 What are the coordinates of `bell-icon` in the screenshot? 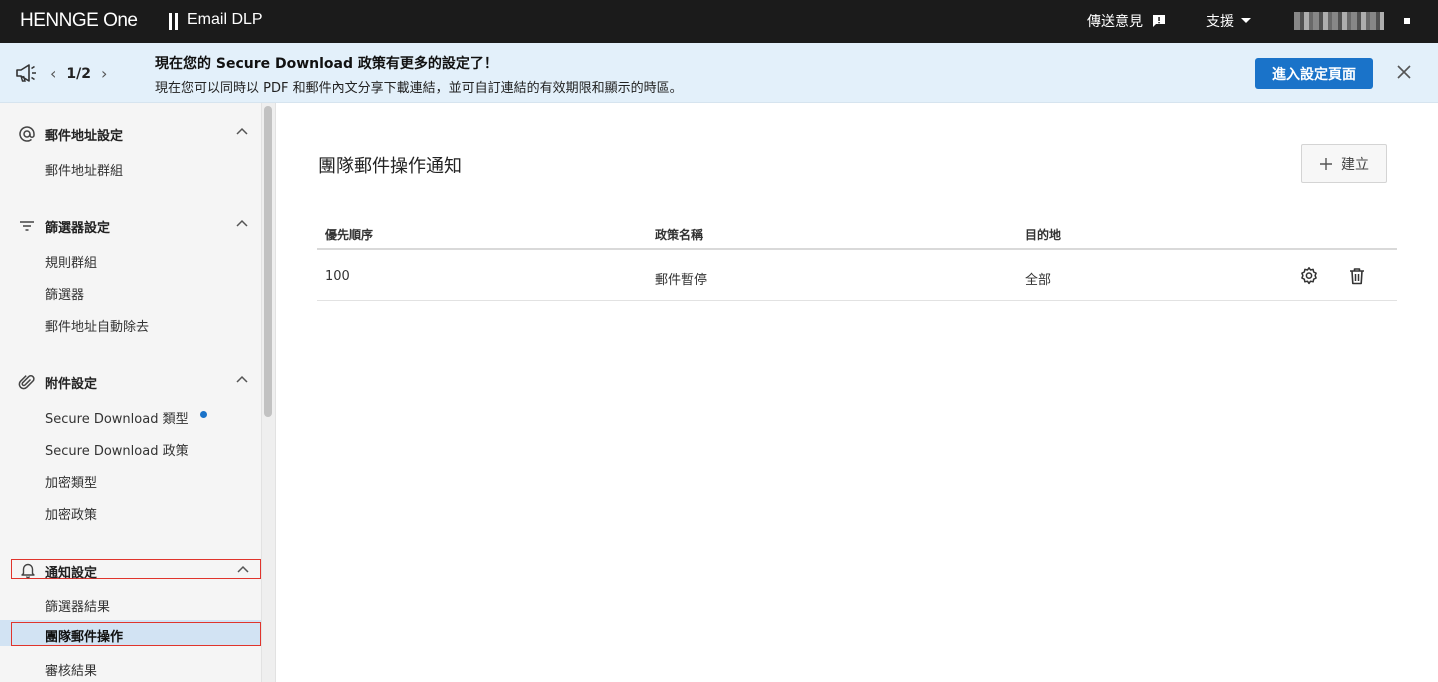 It's located at (28, 571).